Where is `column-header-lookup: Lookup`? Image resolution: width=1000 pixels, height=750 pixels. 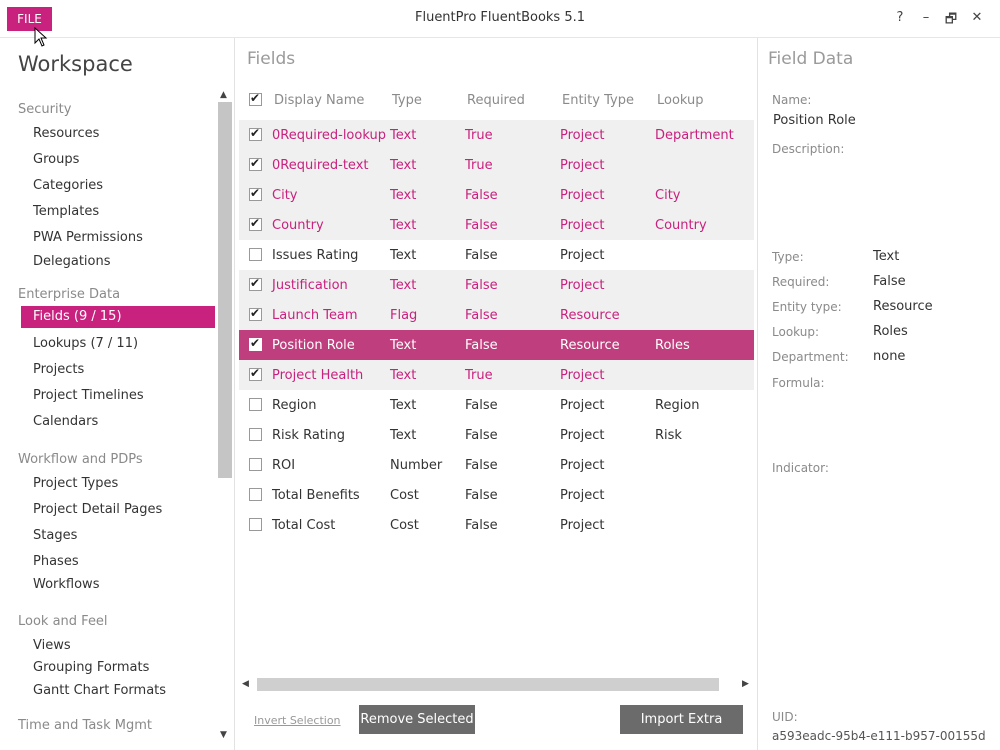 column-header-lookup: Lookup is located at coordinates (680, 100).